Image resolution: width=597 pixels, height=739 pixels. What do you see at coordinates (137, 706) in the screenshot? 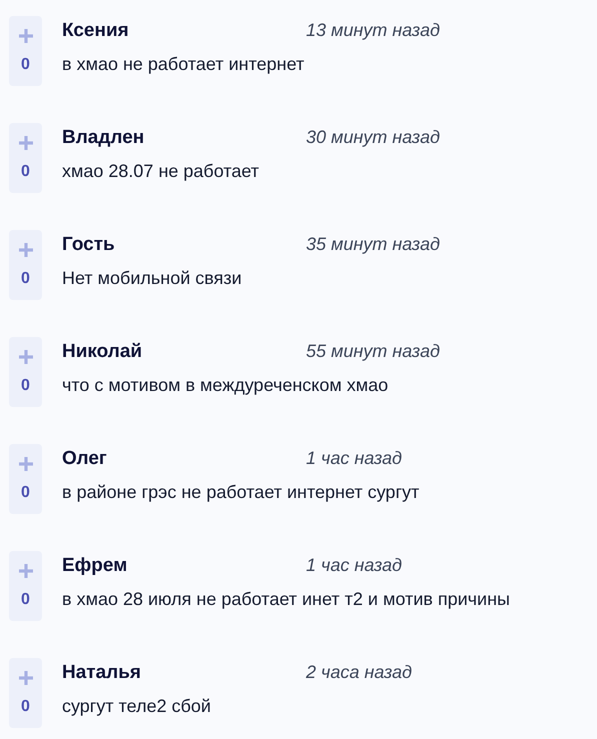
I see `comment-text: сургут теле2 сбой` at bounding box center [137, 706].